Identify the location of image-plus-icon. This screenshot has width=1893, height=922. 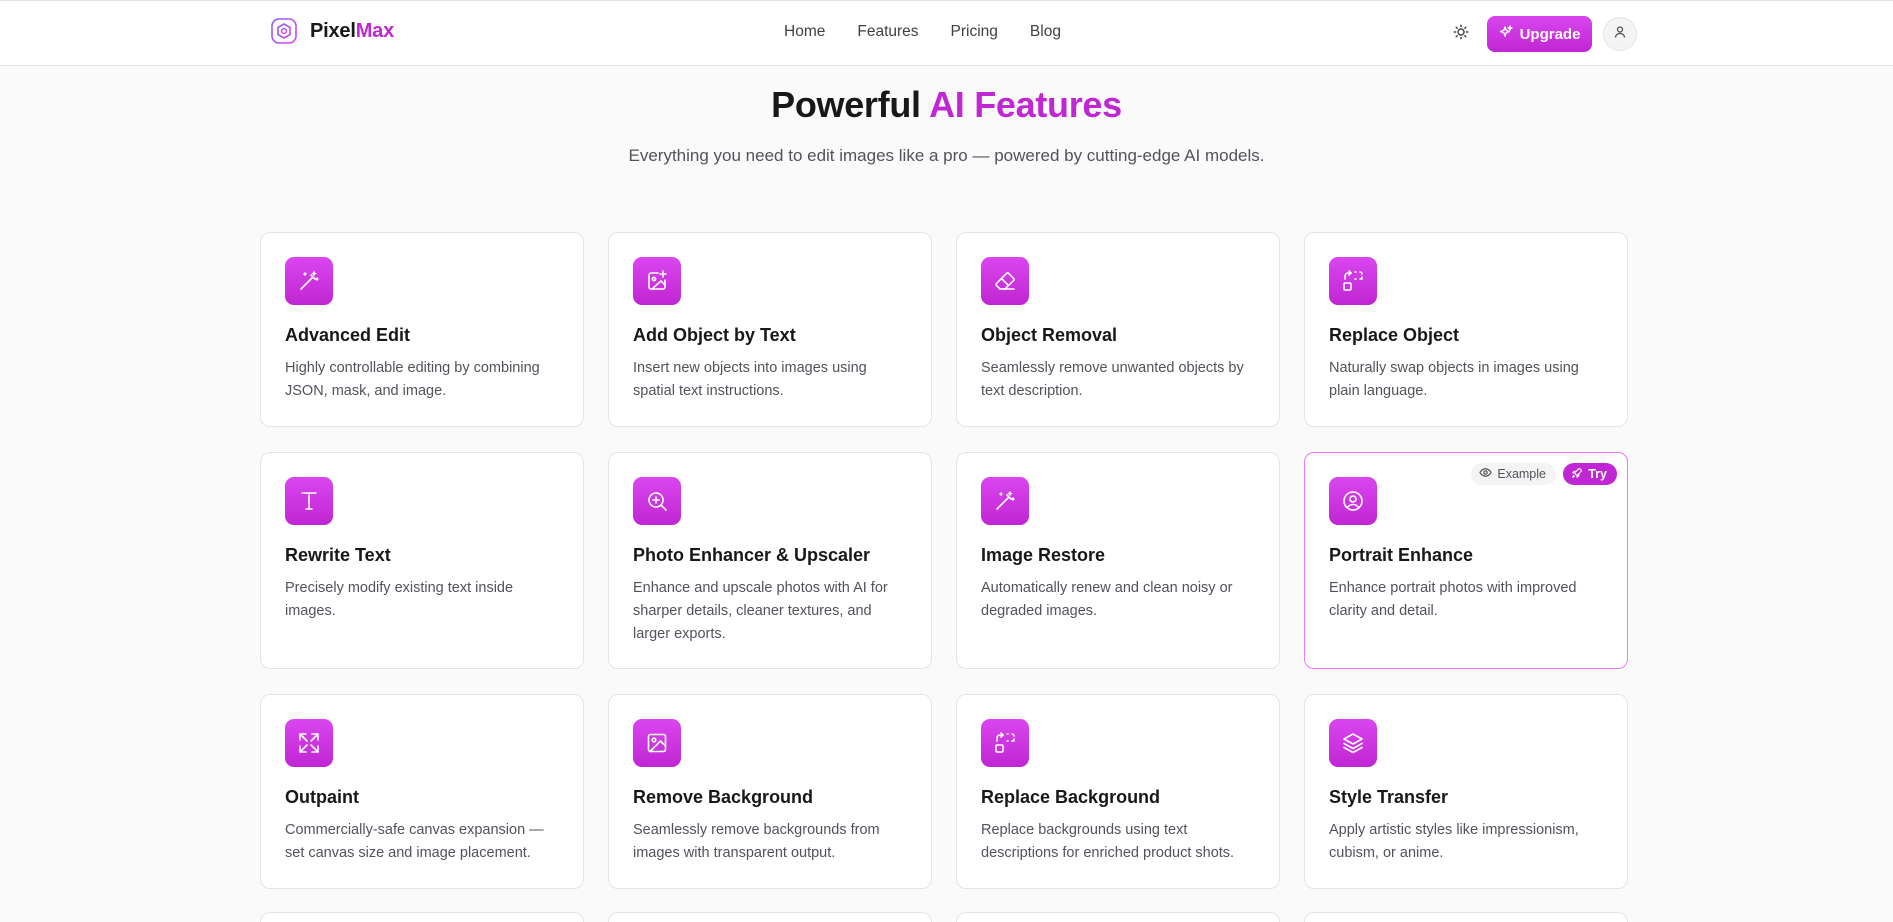
(657, 281).